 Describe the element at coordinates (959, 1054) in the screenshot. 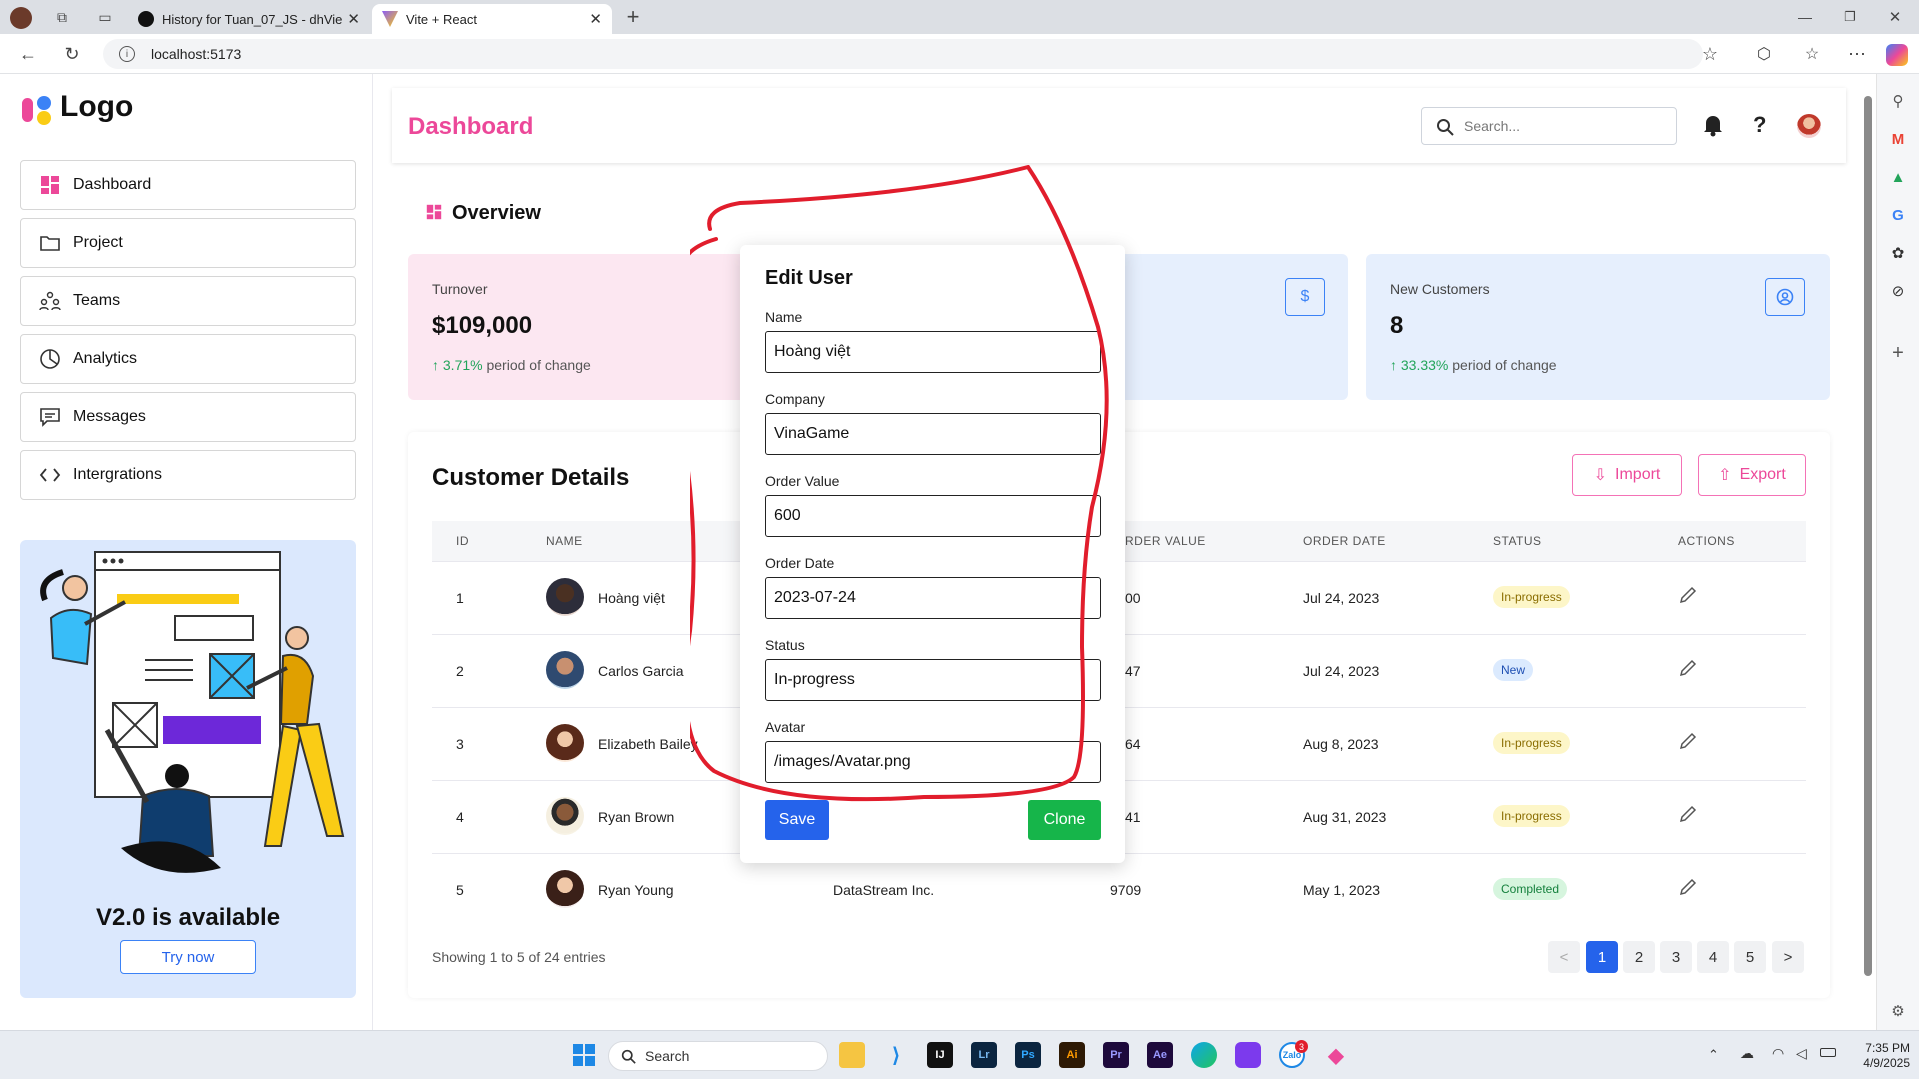

I see `taskbar` at that location.